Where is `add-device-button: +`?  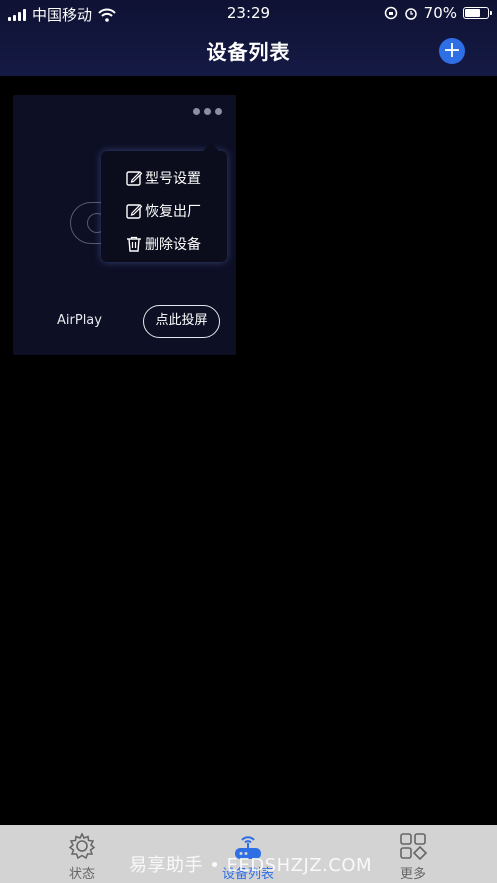
add-device-button: + is located at coordinates (452, 51).